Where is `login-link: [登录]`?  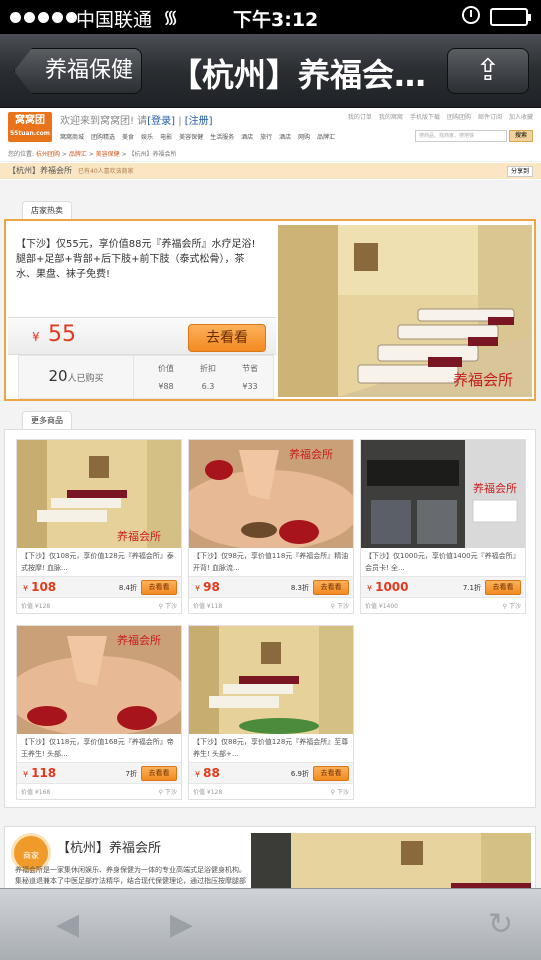
login-link: [登录] is located at coordinates (161, 121).